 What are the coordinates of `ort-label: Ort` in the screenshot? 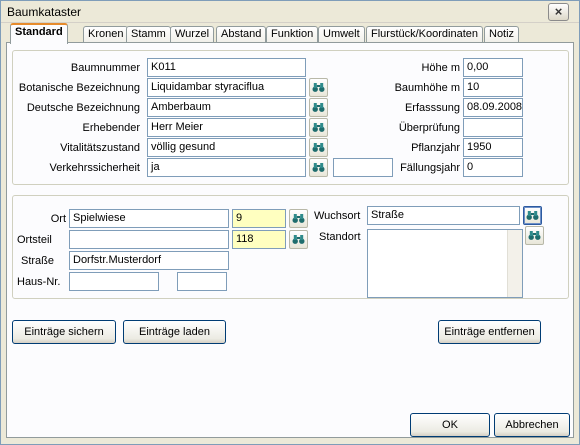 It's located at (58, 219).